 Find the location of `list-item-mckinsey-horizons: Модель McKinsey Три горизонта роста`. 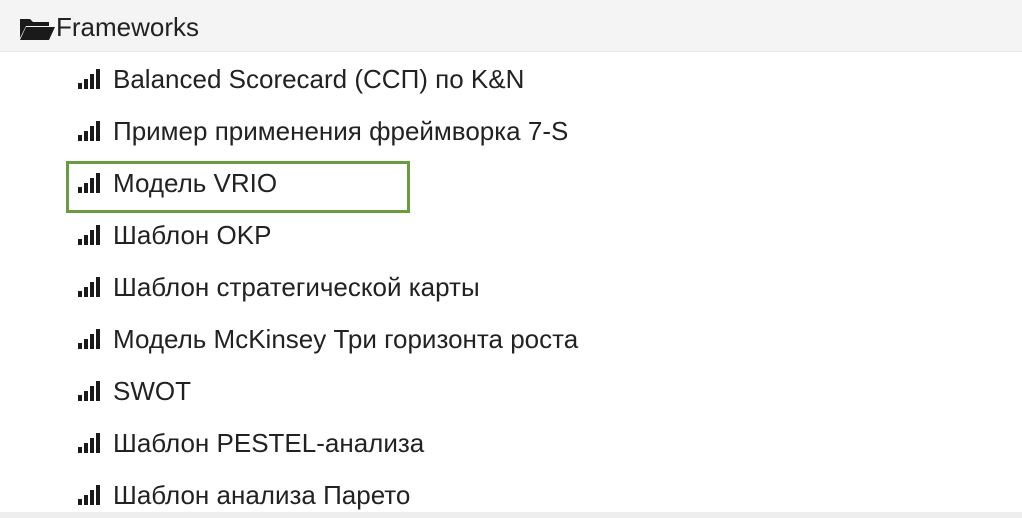

list-item-mckinsey-horizons: Модель McKinsey Три горизонта роста is located at coordinates (511, 338).